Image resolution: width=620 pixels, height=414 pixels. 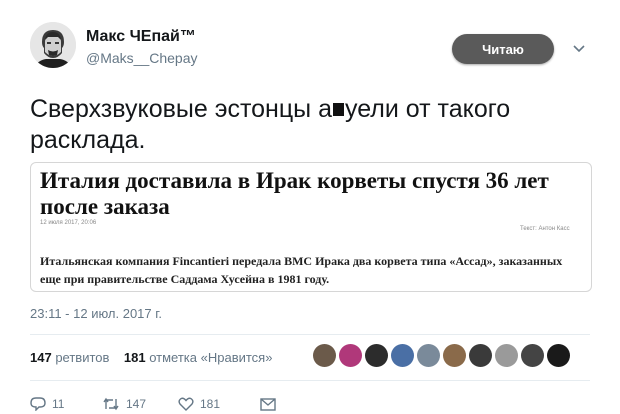 I want to click on likes-stat: 181 отметка «Нравится», so click(x=198, y=357).